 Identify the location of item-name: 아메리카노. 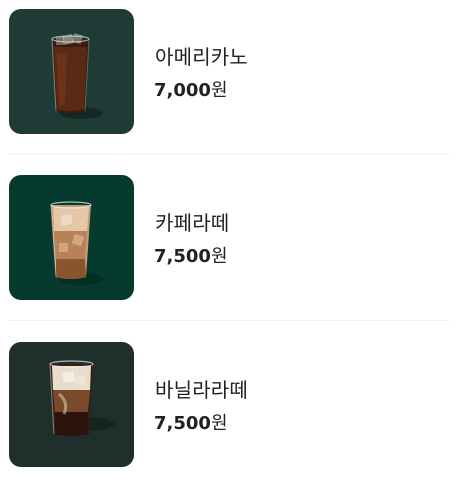
(201, 57).